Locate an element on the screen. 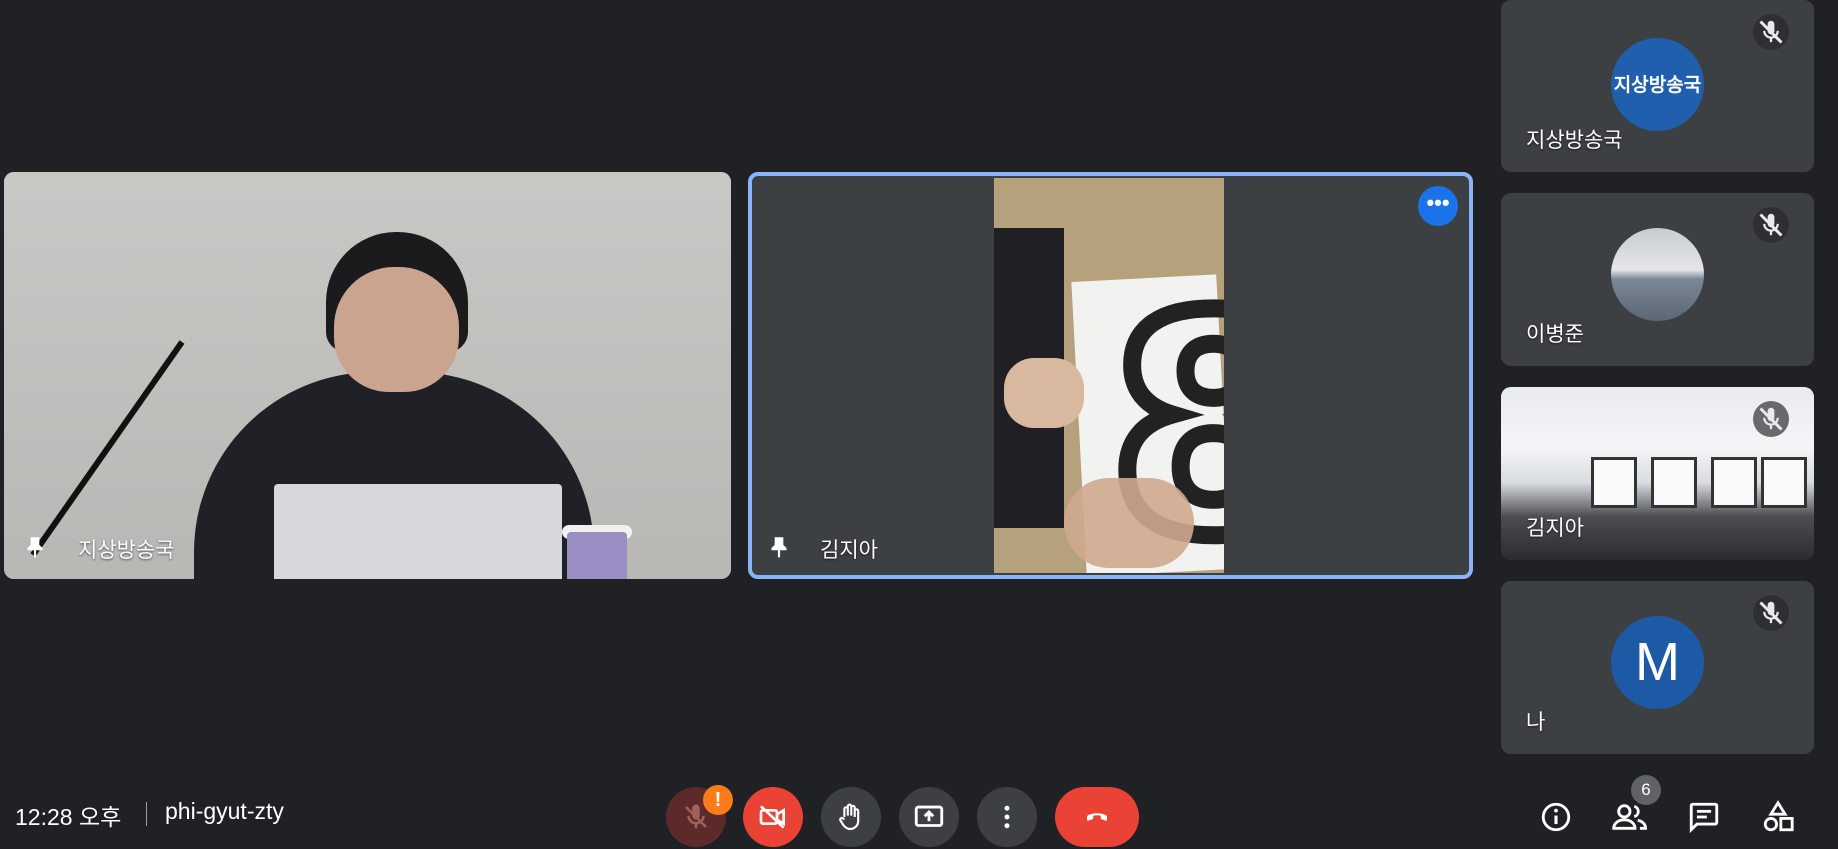 This screenshot has height=849, width=1838. avatar: M is located at coordinates (1657, 662).